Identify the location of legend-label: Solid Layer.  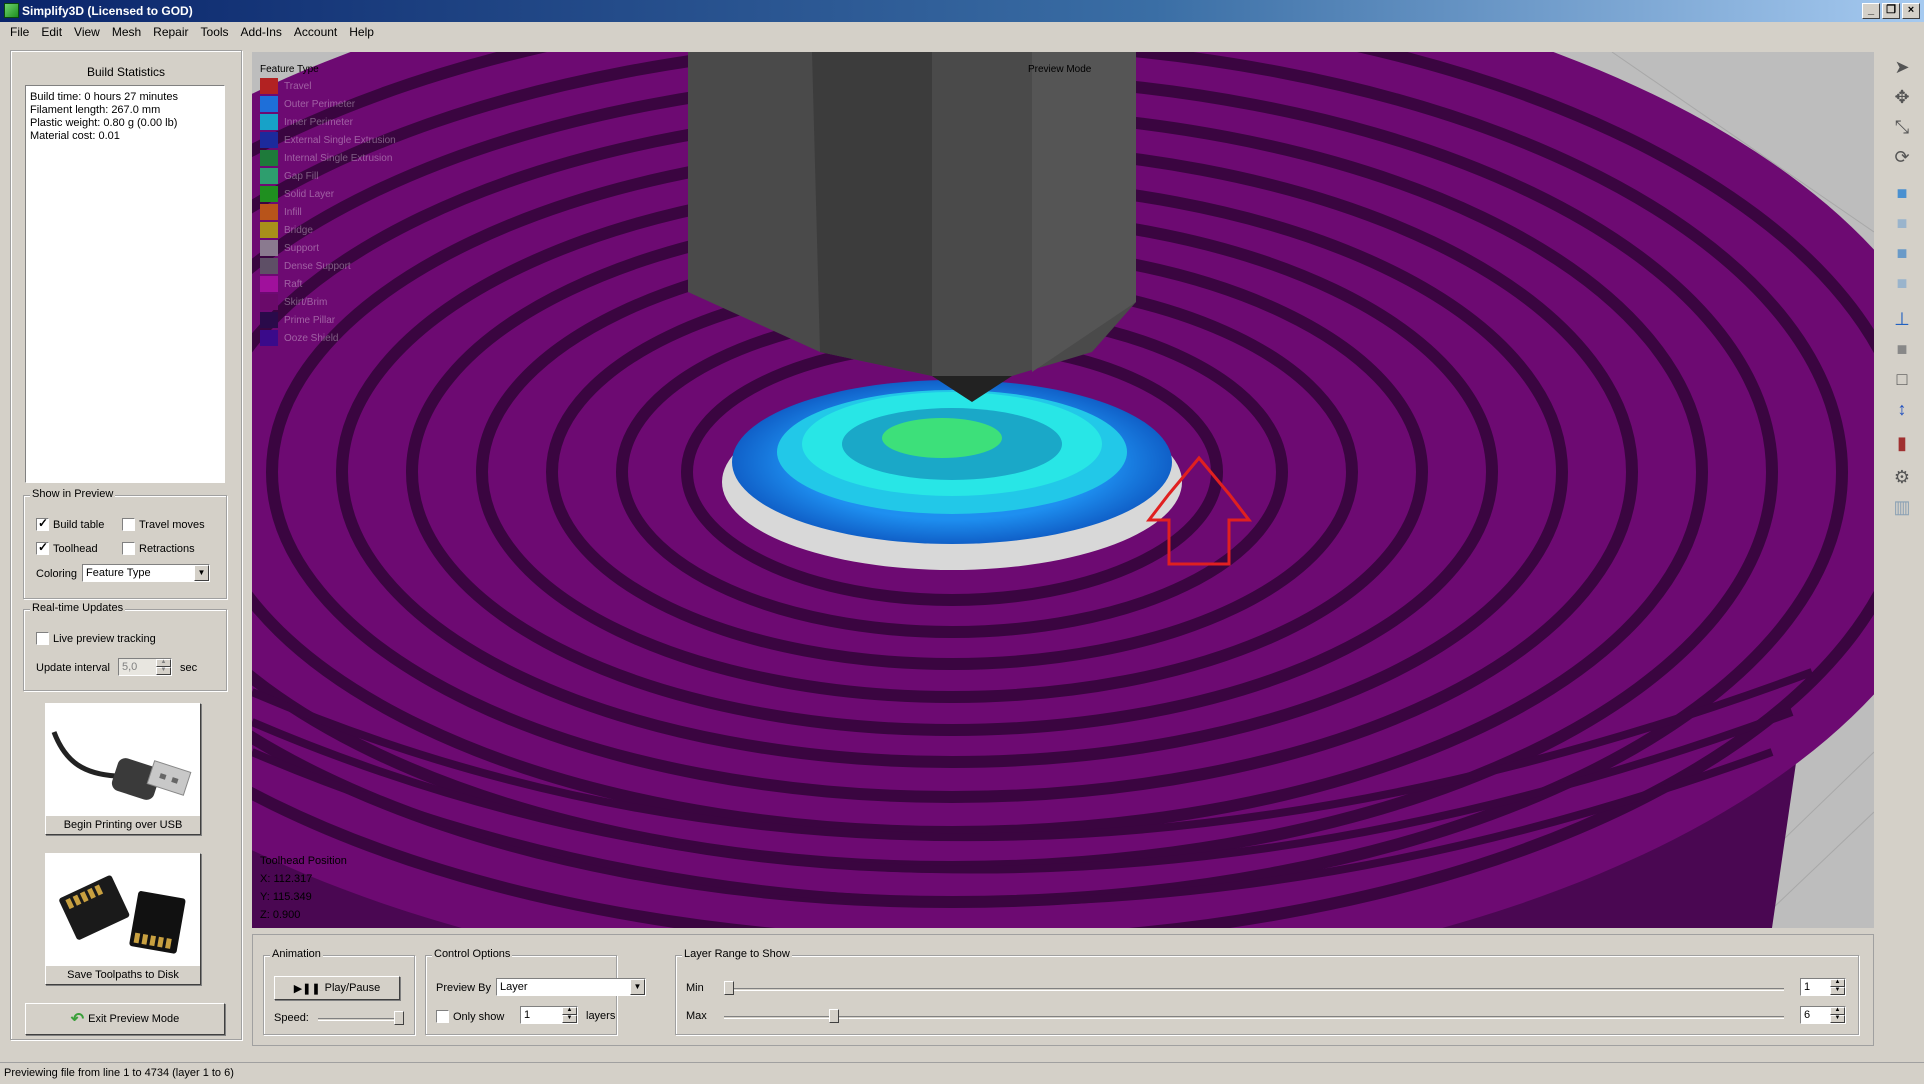
(309, 194).